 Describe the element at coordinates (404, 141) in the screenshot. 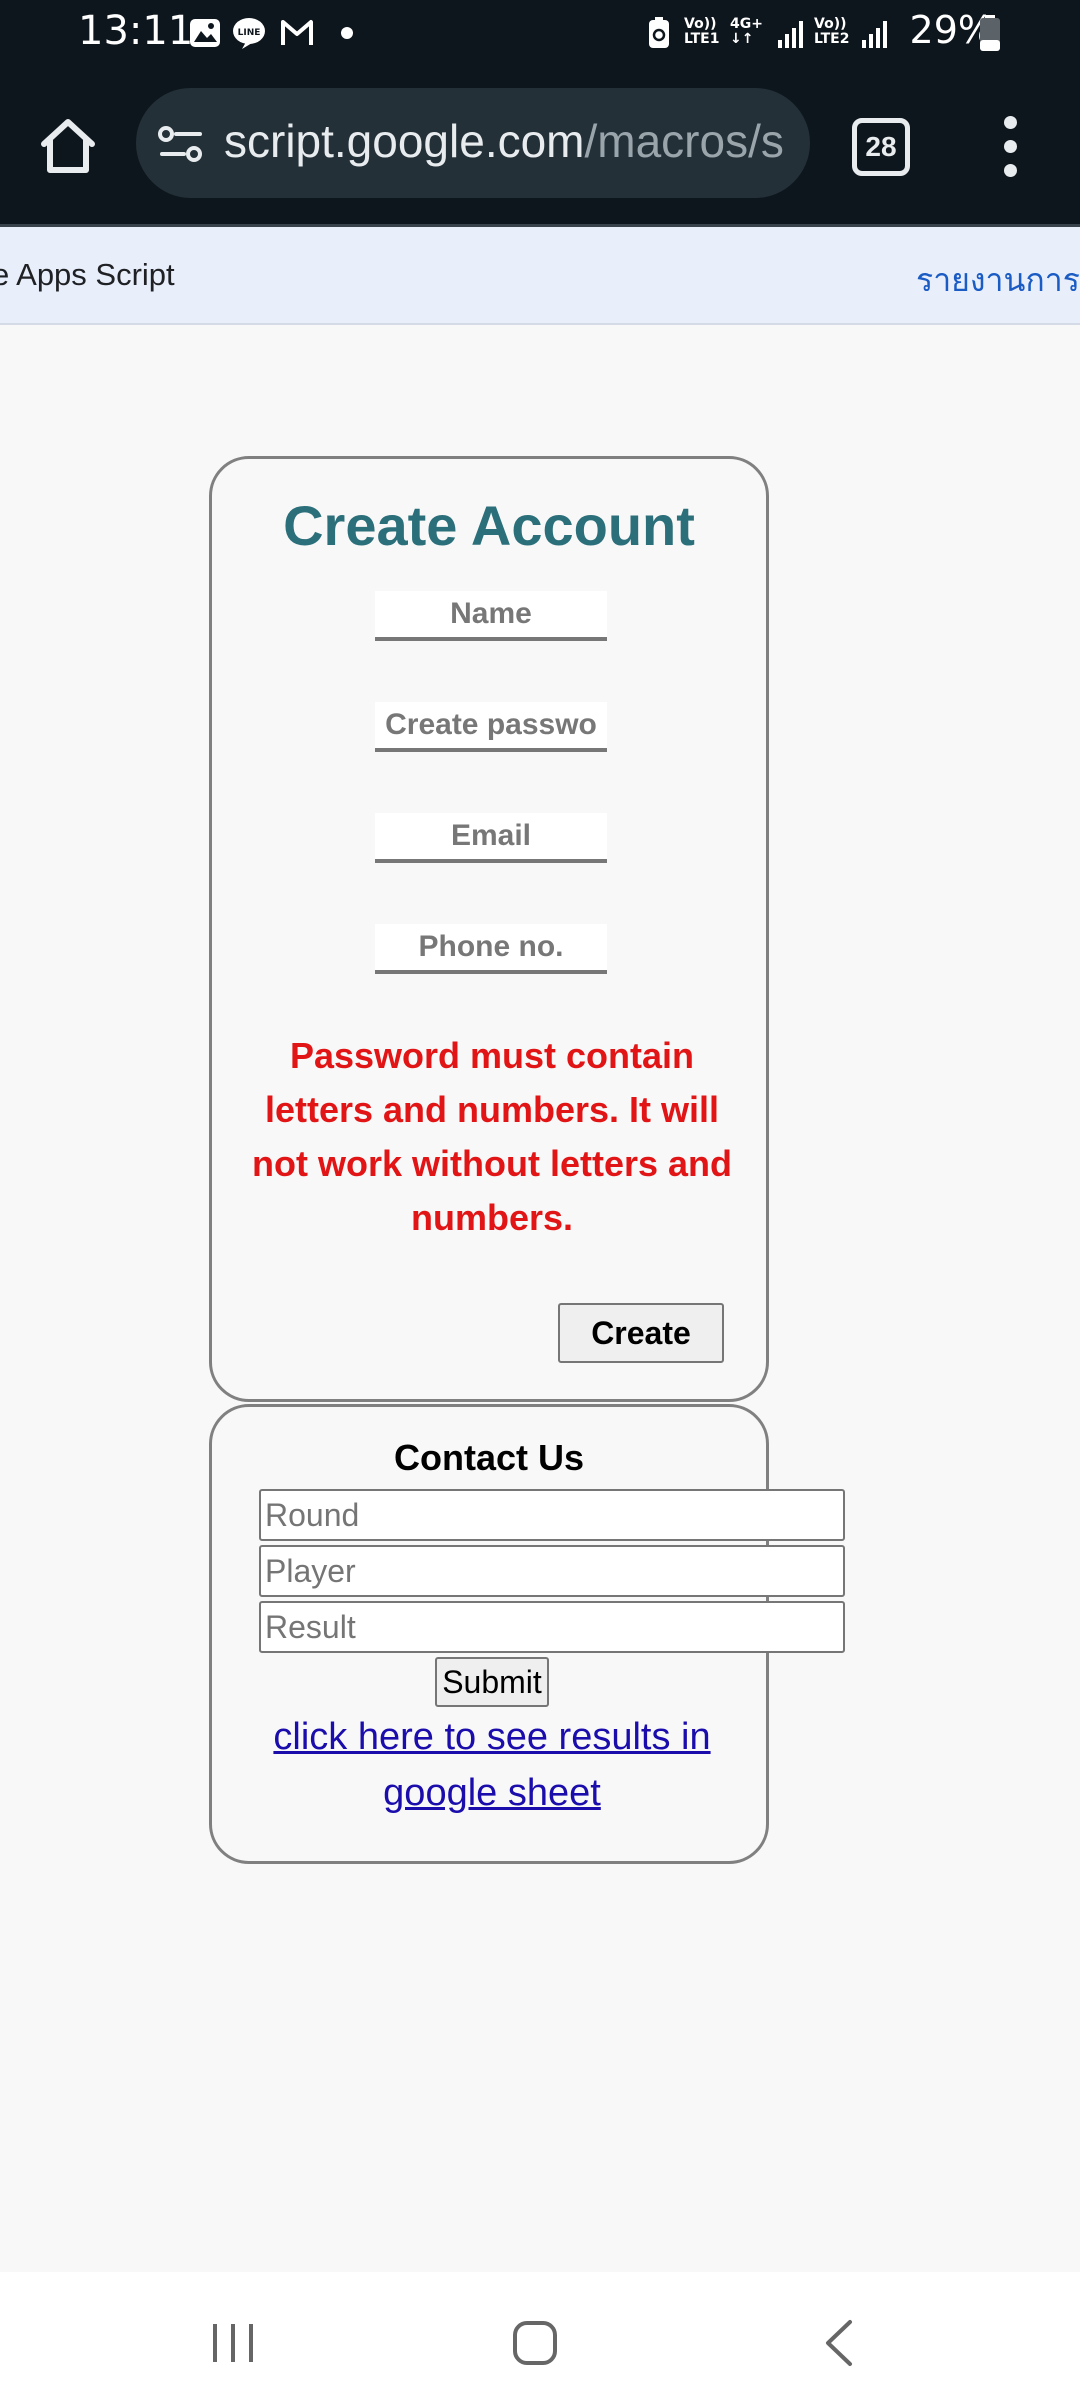

I see `url-host: script.google.com` at that location.